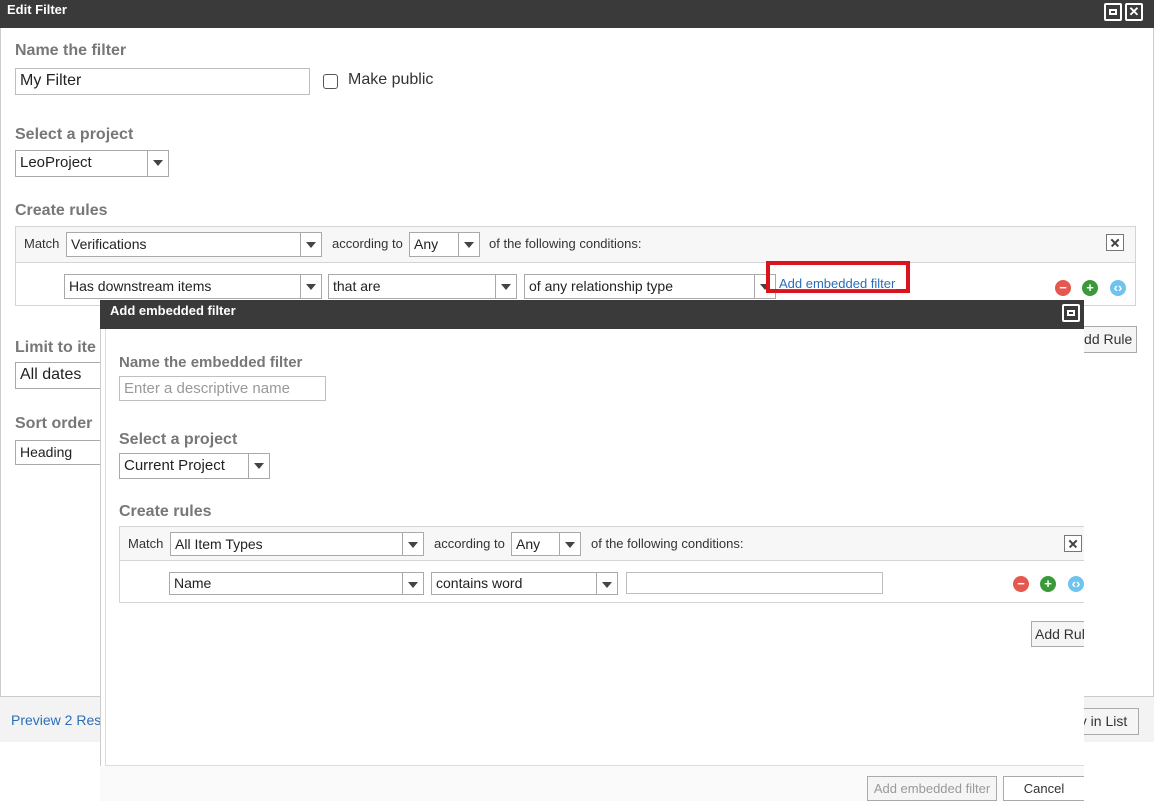 Image resolution: width=1154 pixels, height=801 pixels. What do you see at coordinates (837, 283) in the screenshot?
I see `add-embedded-filter-link: Add embedded filter` at bounding box center [837, 283].